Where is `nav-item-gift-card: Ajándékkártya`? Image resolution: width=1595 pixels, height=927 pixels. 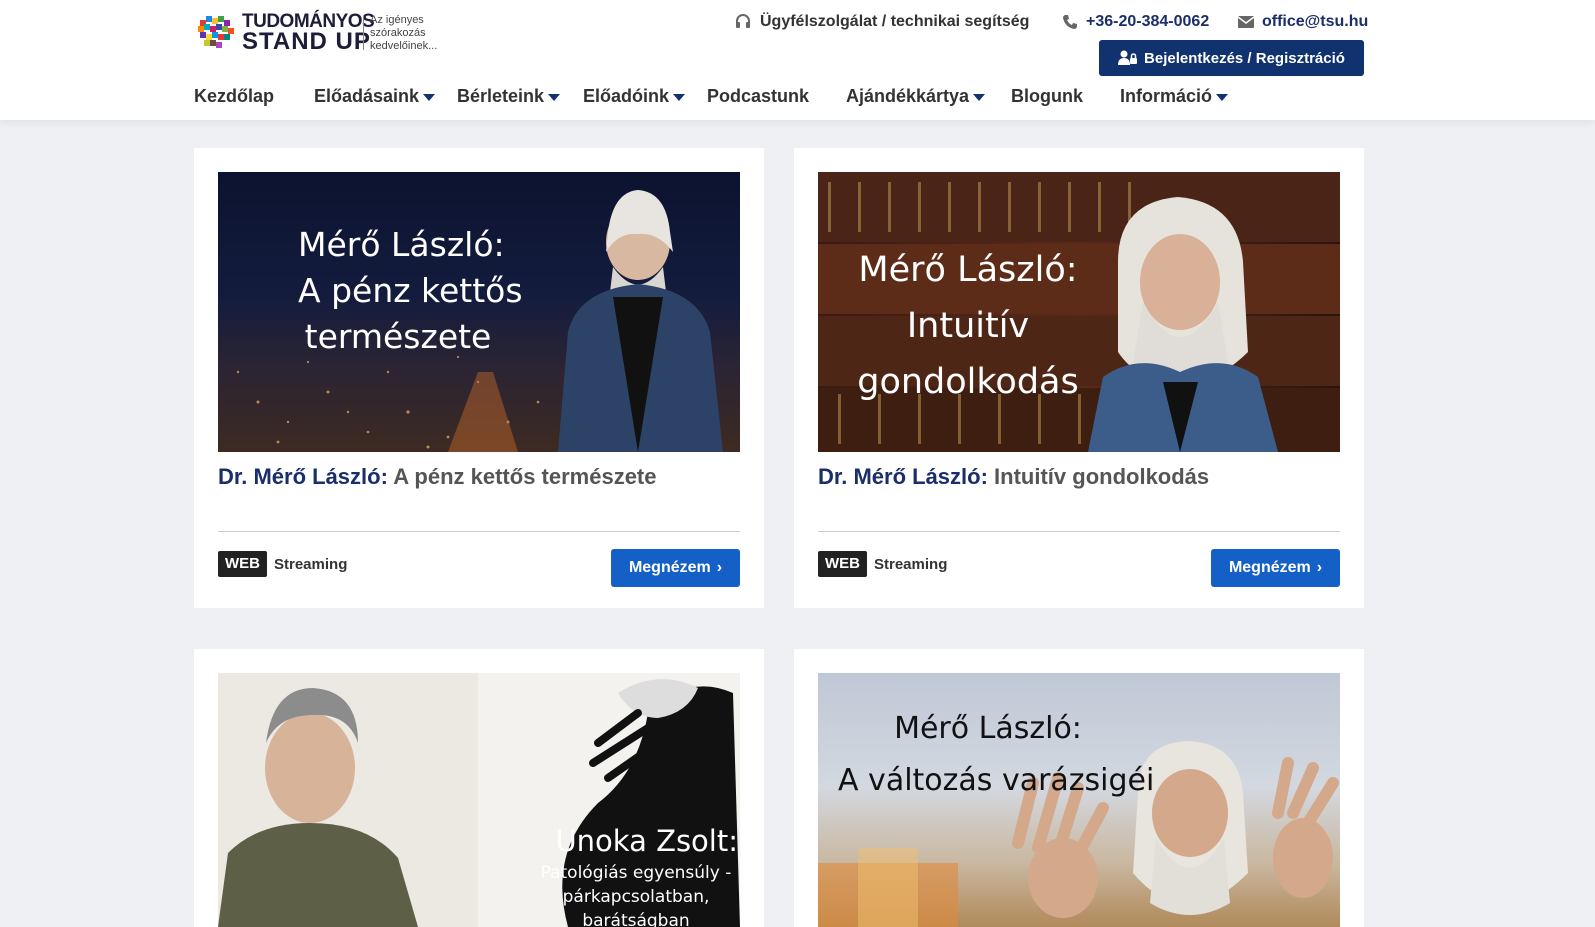
nav-item-gift-card: Ajándékkártya is located at coordinates (916, 96).